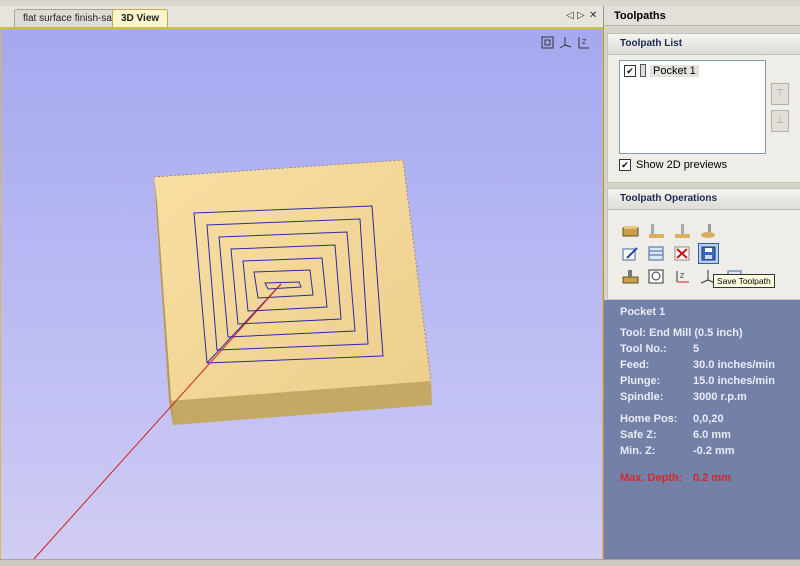 The width and height of the screenshot is (800, 566). What do you see at coordinates (640, 381) in the screenshot?
I see `info-plunge-label: Plunge:` at bounding box center [640, 381].